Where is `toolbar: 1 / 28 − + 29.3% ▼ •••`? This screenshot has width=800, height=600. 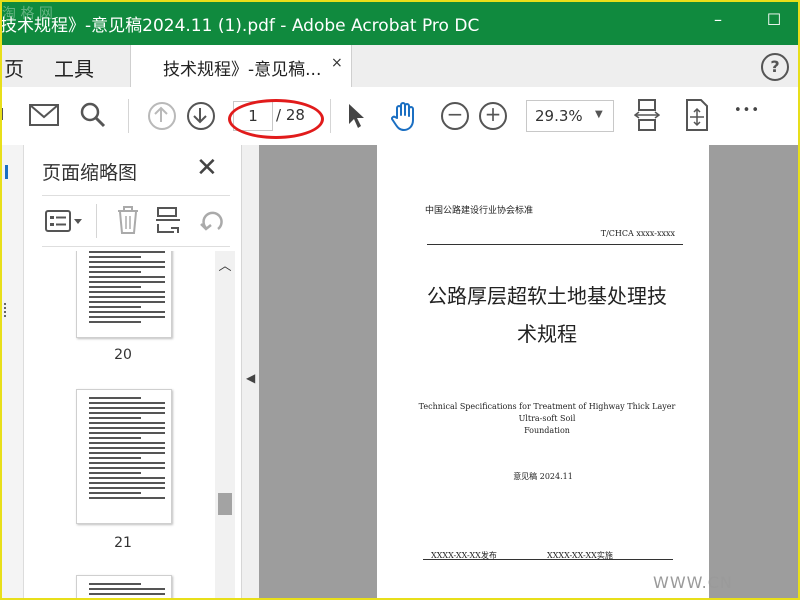
toolbar: 1 / 28 − + 29.3% ▼ ••• is located at coordinates (400, 116).